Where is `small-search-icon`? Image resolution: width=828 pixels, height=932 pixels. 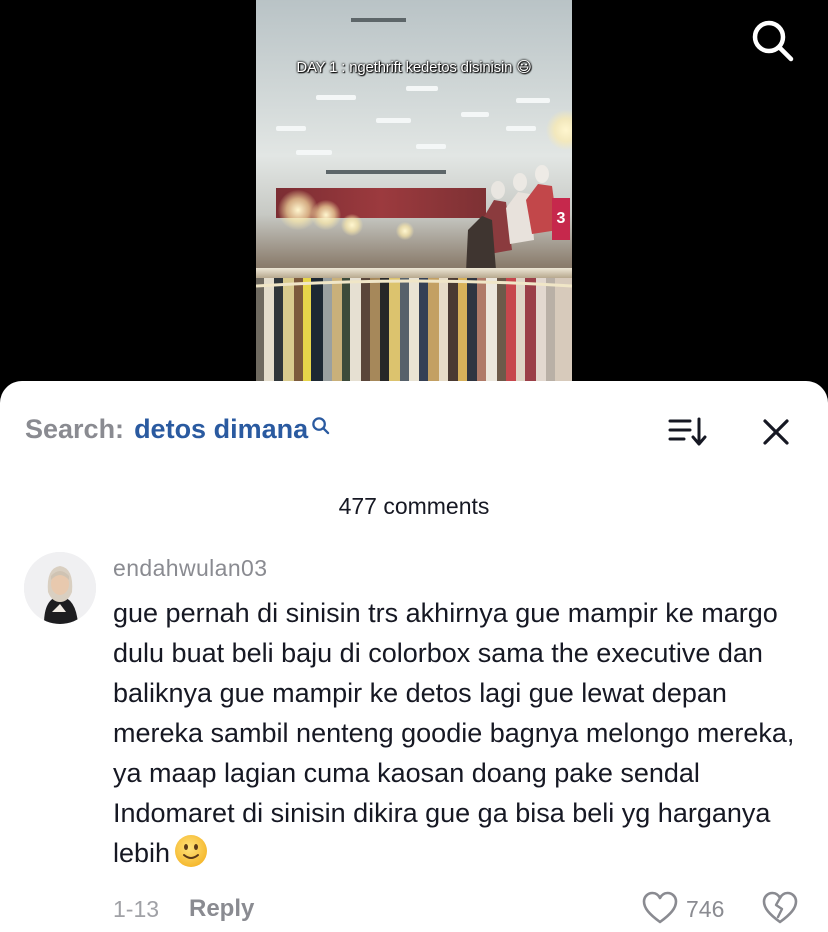 small-search-icon is located at coordinates (321, 426).